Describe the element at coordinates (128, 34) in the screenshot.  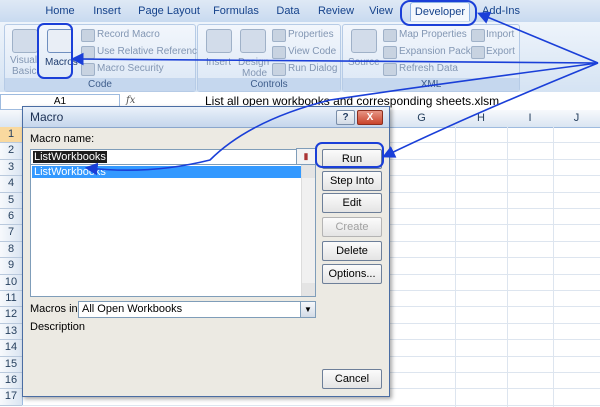
I see `record-macro-button: Record Macro` at that location.